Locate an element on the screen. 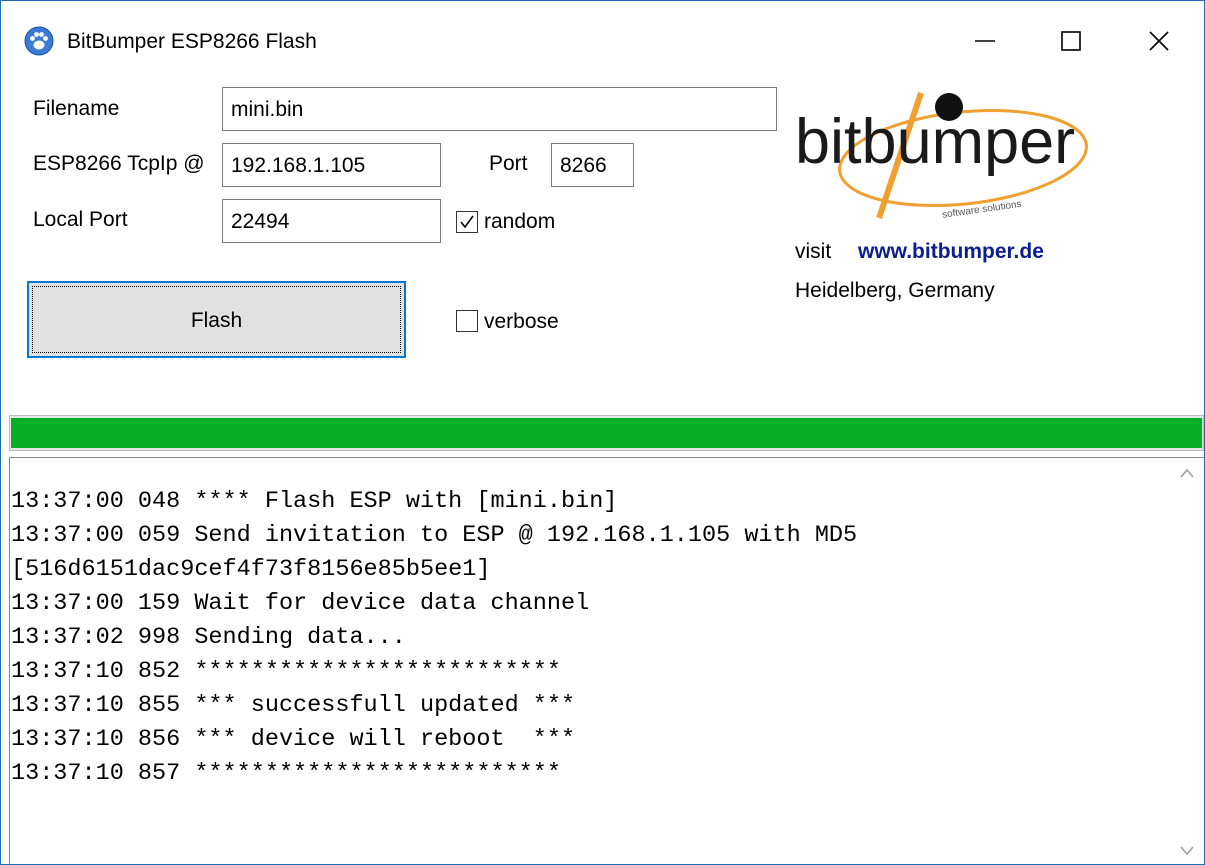 The height and width of the screenshot is (865, 1205). close-button is located at coordinates (1159, 41).